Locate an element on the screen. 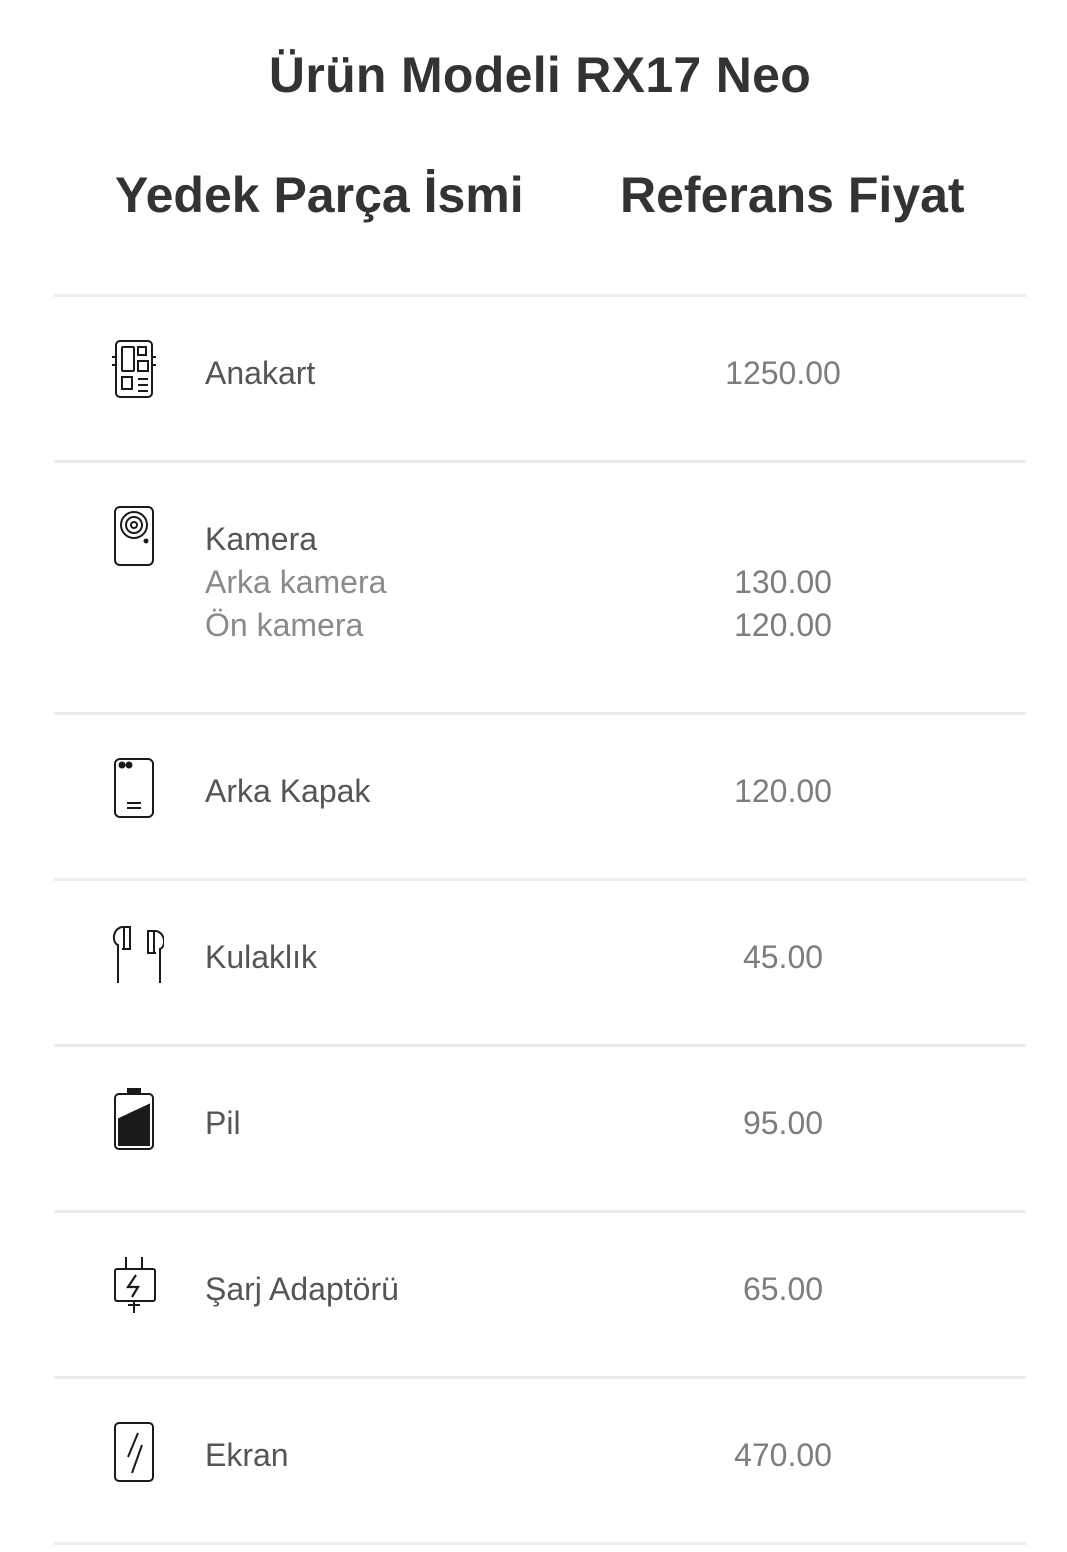 The width and height of the screenshot is (1067, 1552). sub-part-price: 130.00 is located at coordinates (783, 582).